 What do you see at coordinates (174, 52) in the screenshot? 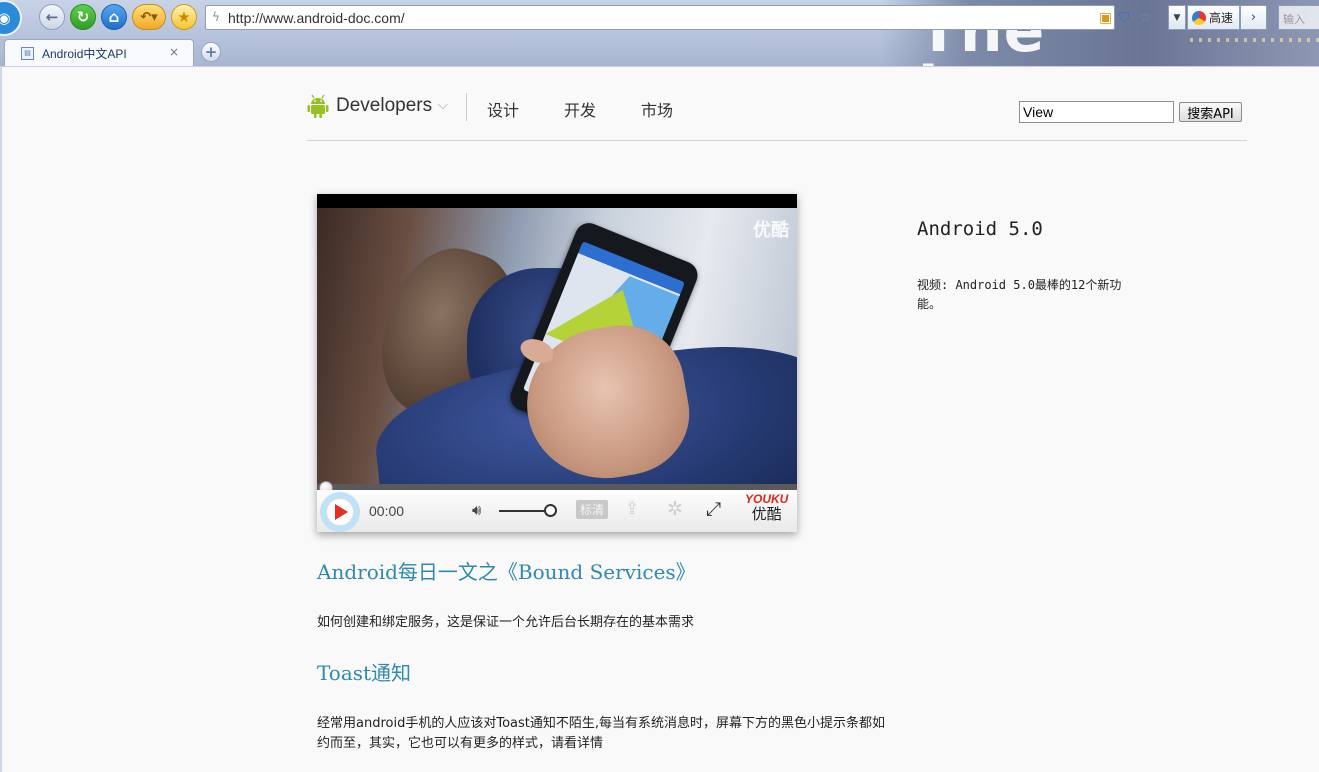
I see `close-icon: ×` at bounding box center [174, 52].